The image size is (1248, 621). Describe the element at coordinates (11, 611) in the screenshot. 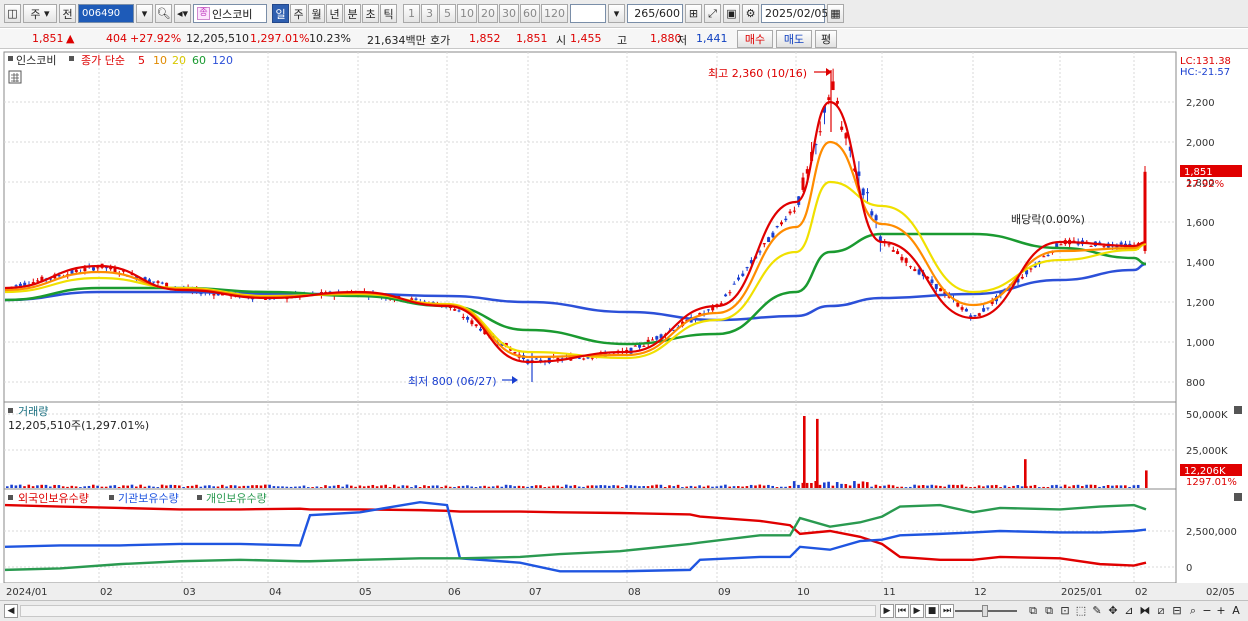

I see `scroll-left-icon: ◀` at that location.